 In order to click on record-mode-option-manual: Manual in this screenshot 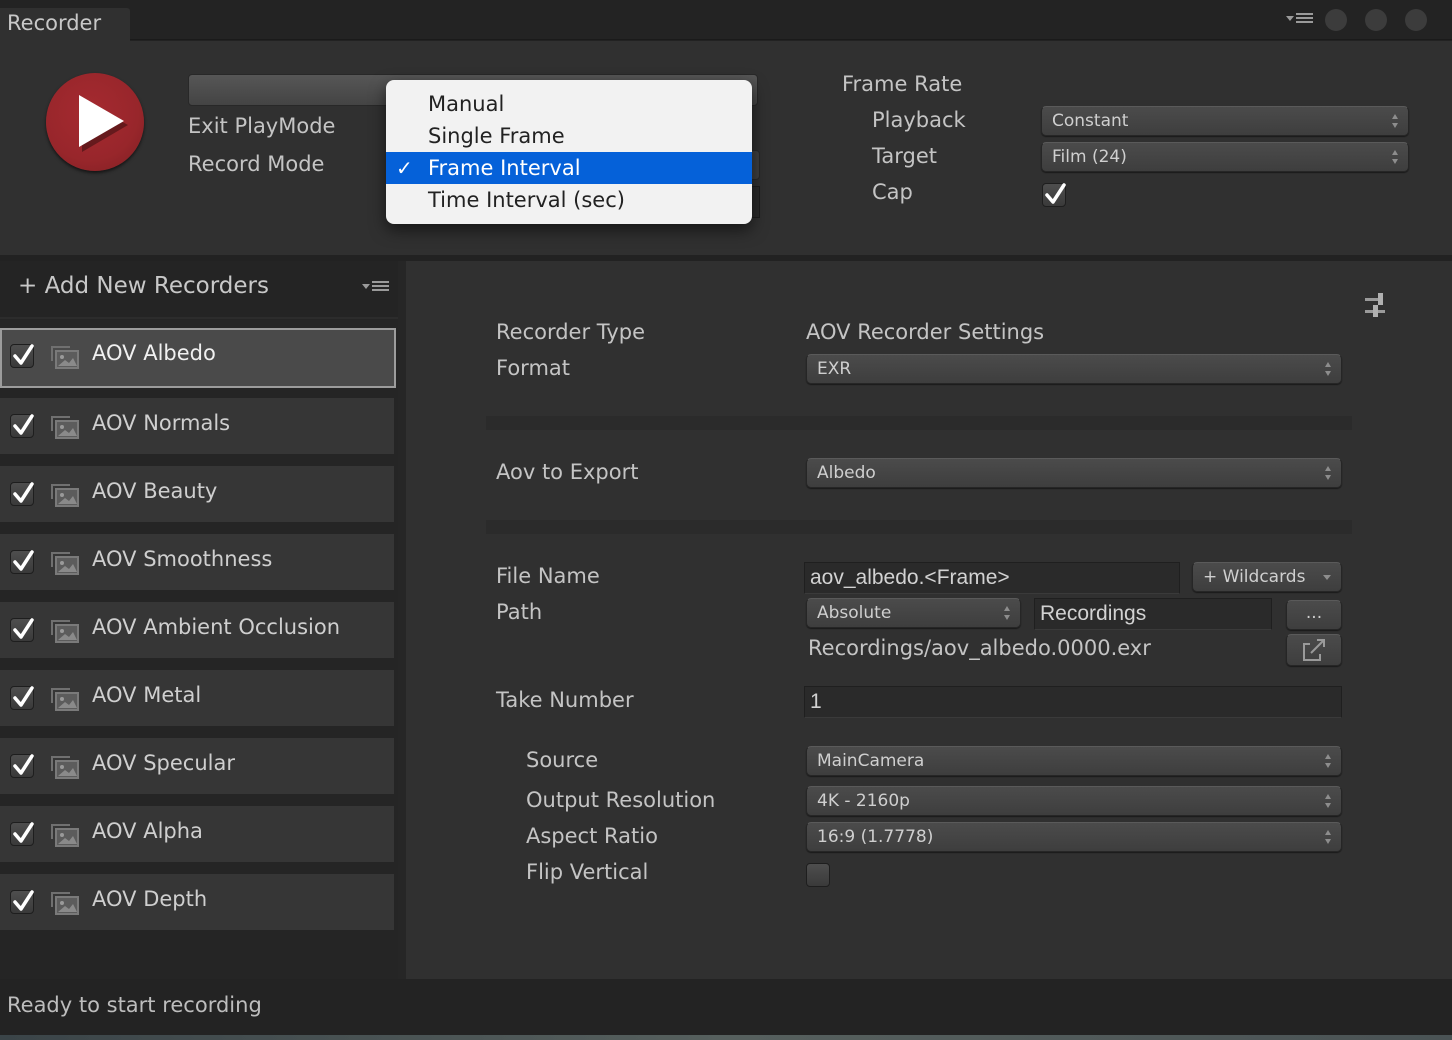, I will do `click(569, 104)`.